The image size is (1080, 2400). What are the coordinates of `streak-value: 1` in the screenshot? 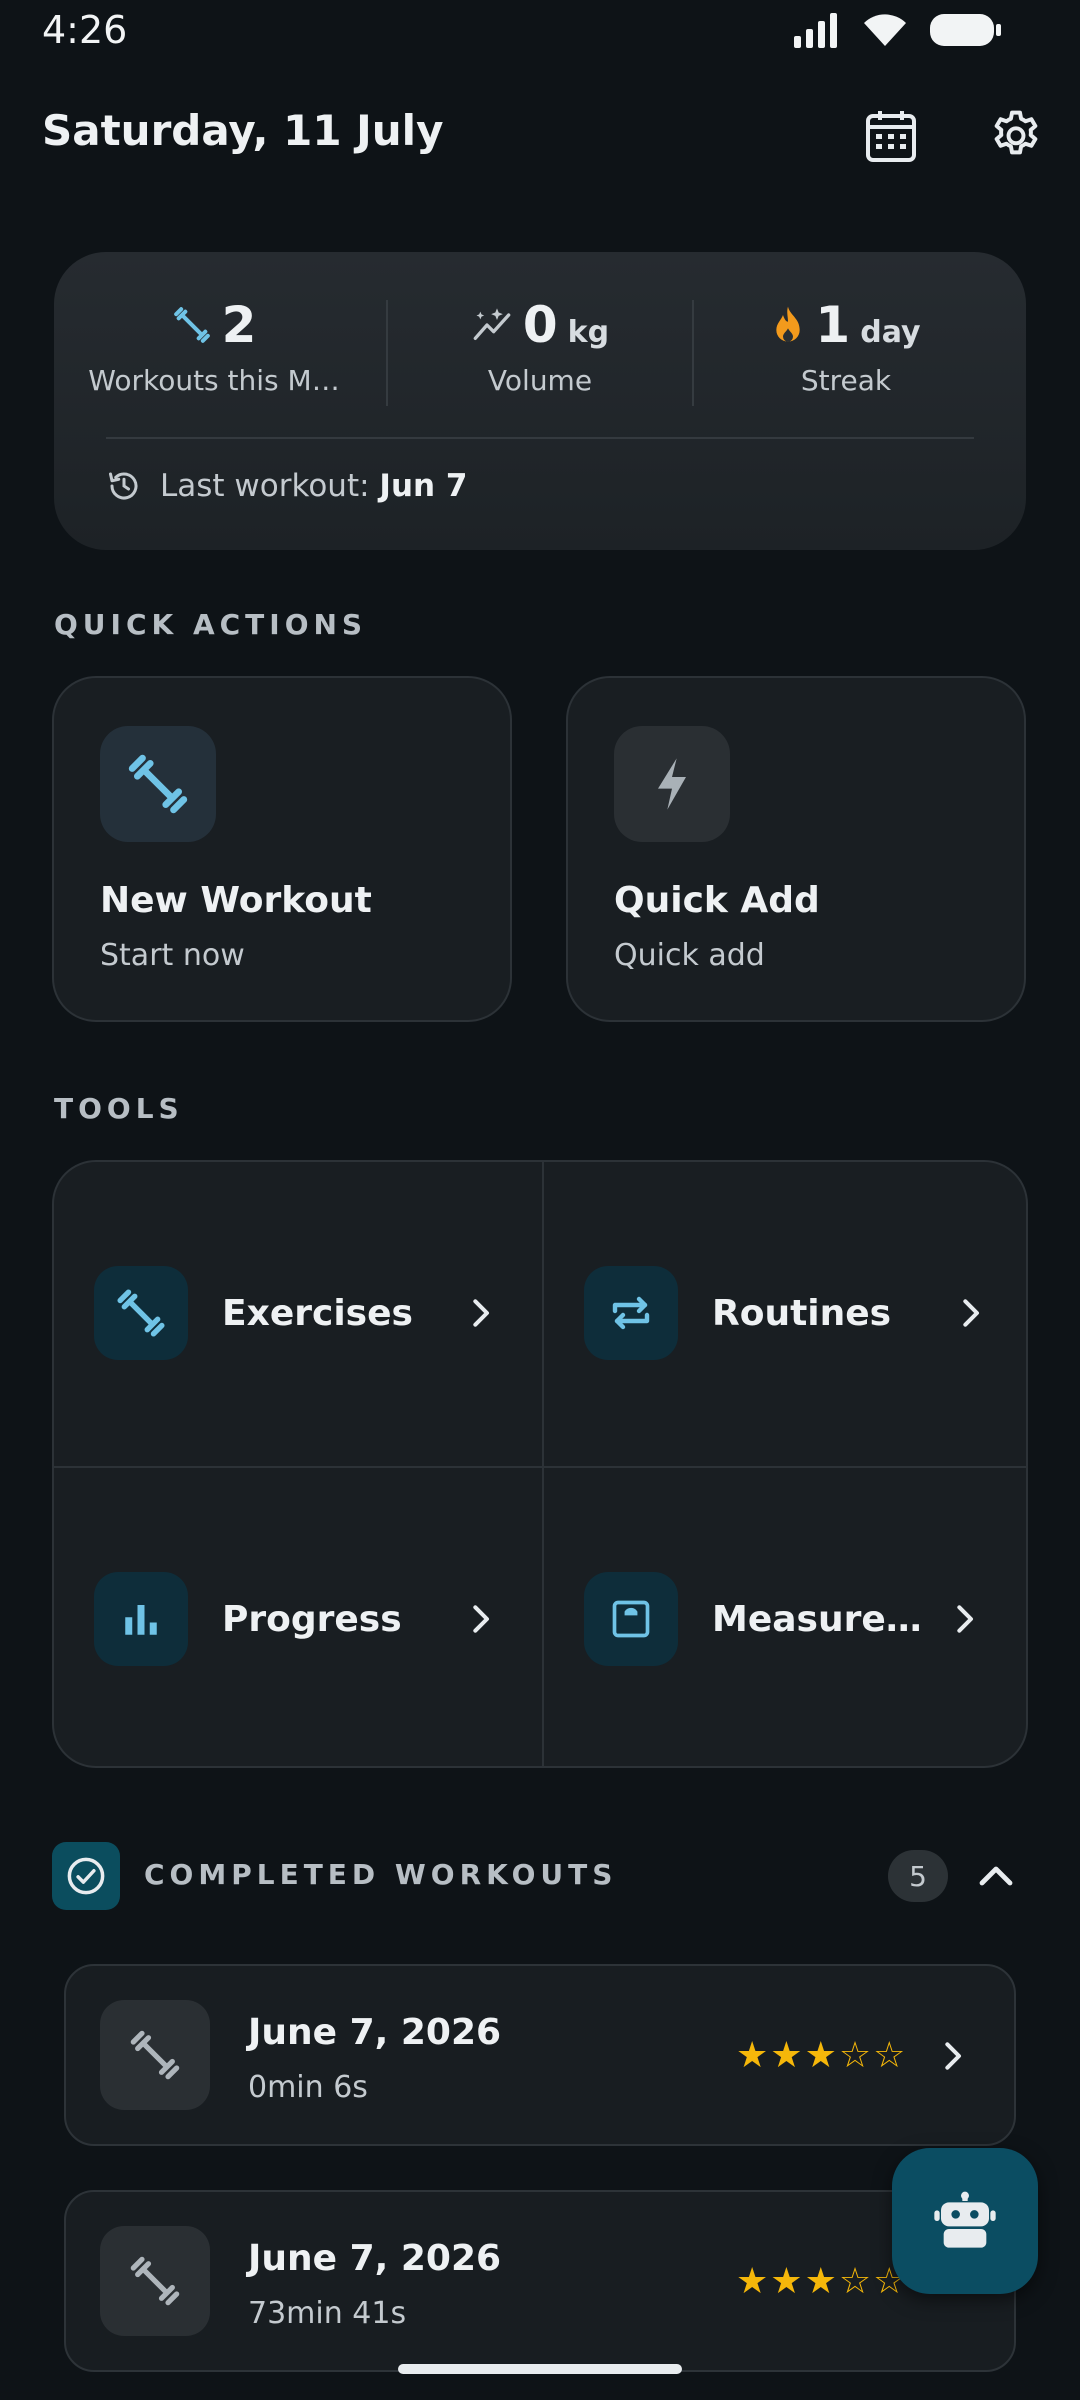 It's located at (833, 325).